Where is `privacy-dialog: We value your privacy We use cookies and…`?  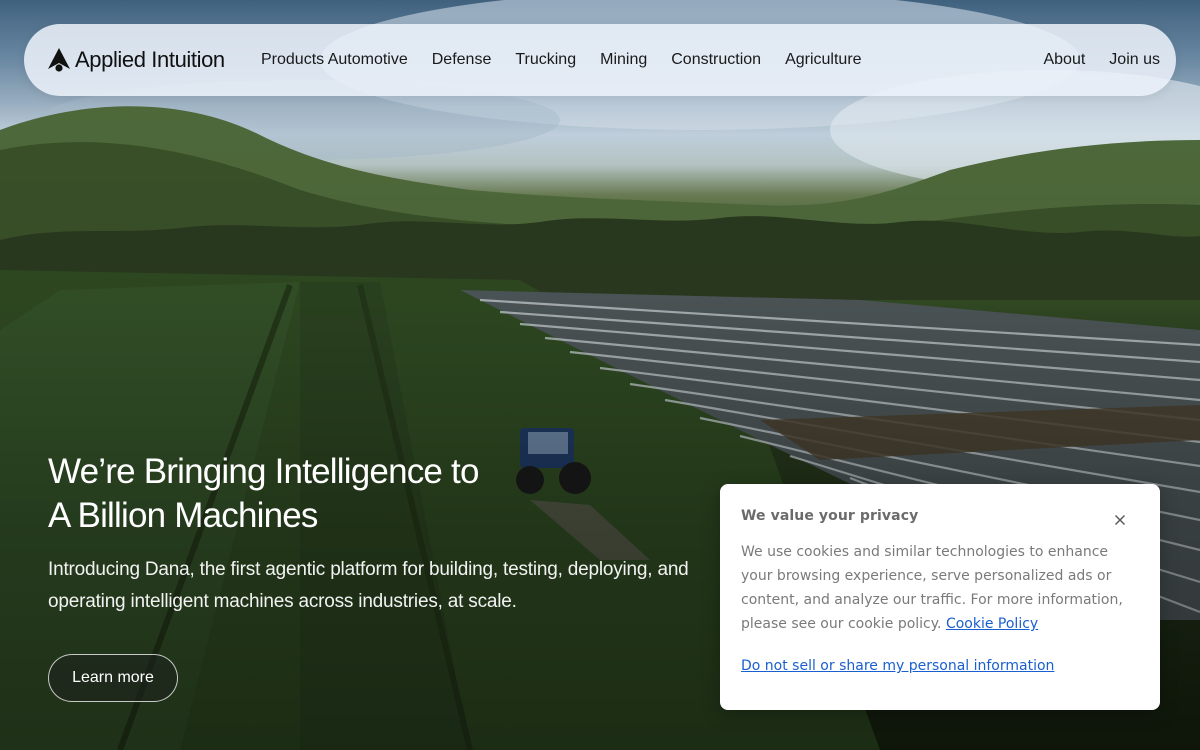
privacy-dialog: We value your privacy We use cookies and… is located at coordinates (940, 597).